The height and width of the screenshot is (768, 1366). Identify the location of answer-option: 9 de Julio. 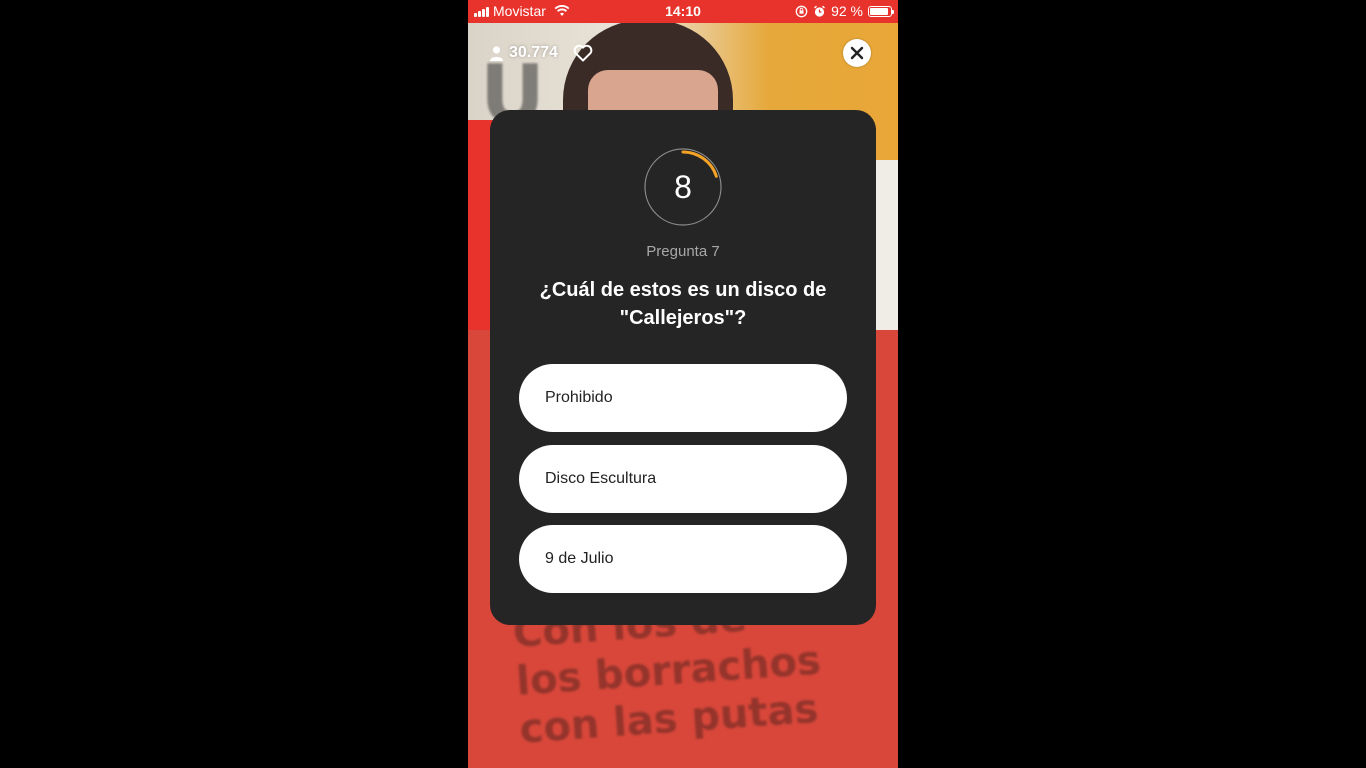
(683, 559).